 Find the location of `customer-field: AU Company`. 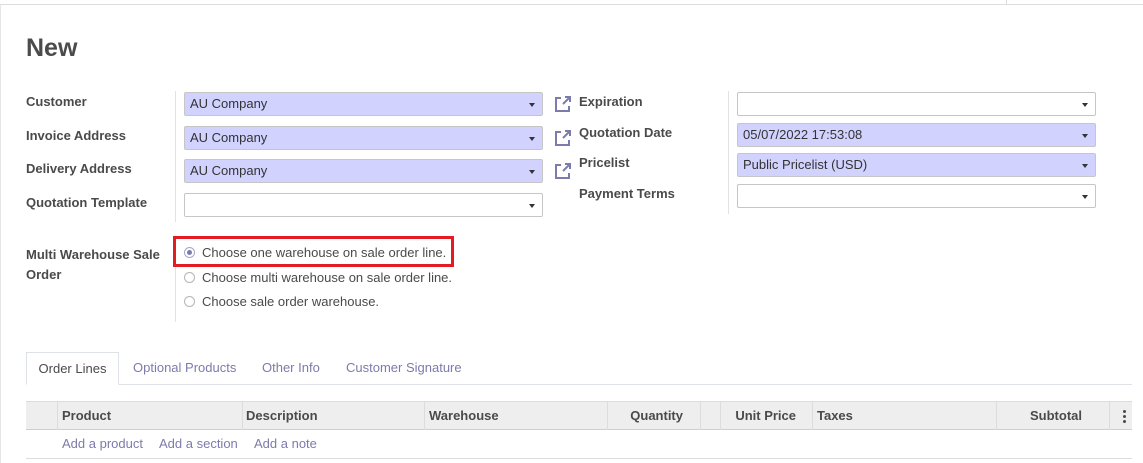

customer-field: AU Company is located at coordinates (363, 104).